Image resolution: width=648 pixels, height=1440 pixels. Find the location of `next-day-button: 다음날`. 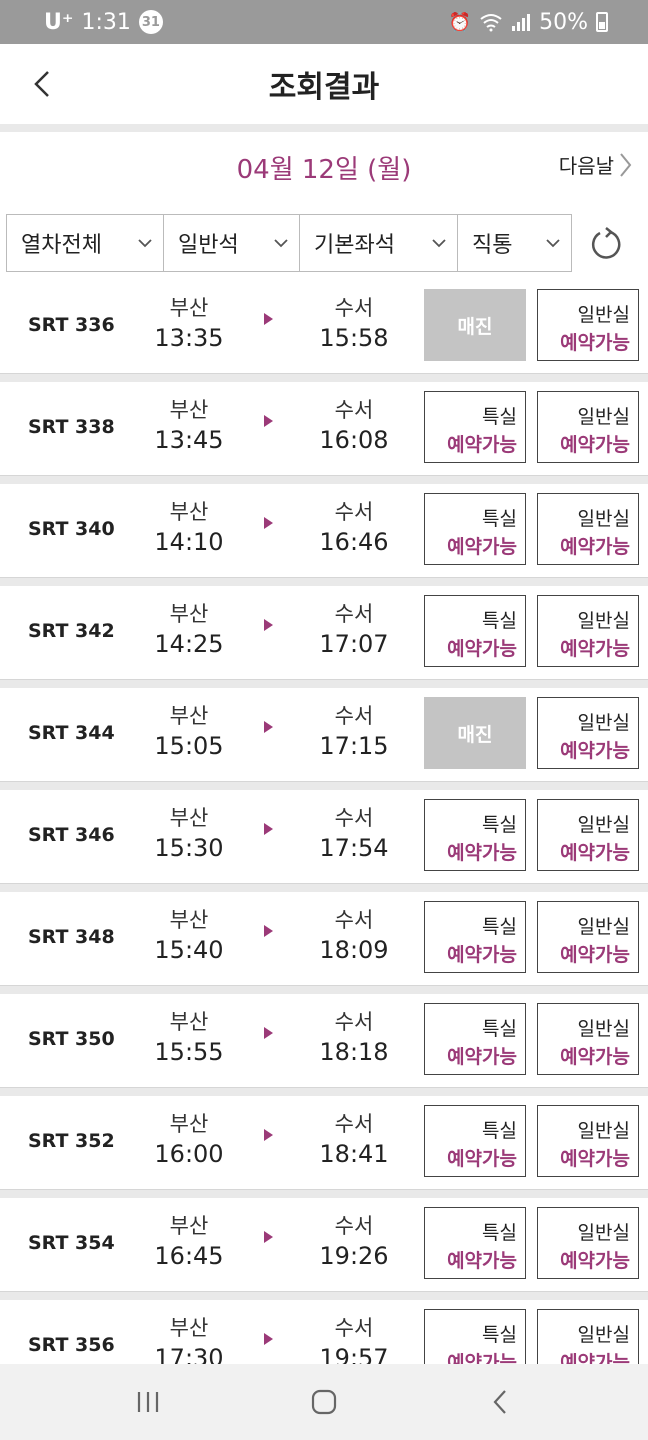

next-day-button: 다음날 is located at coordinates (595, 164).